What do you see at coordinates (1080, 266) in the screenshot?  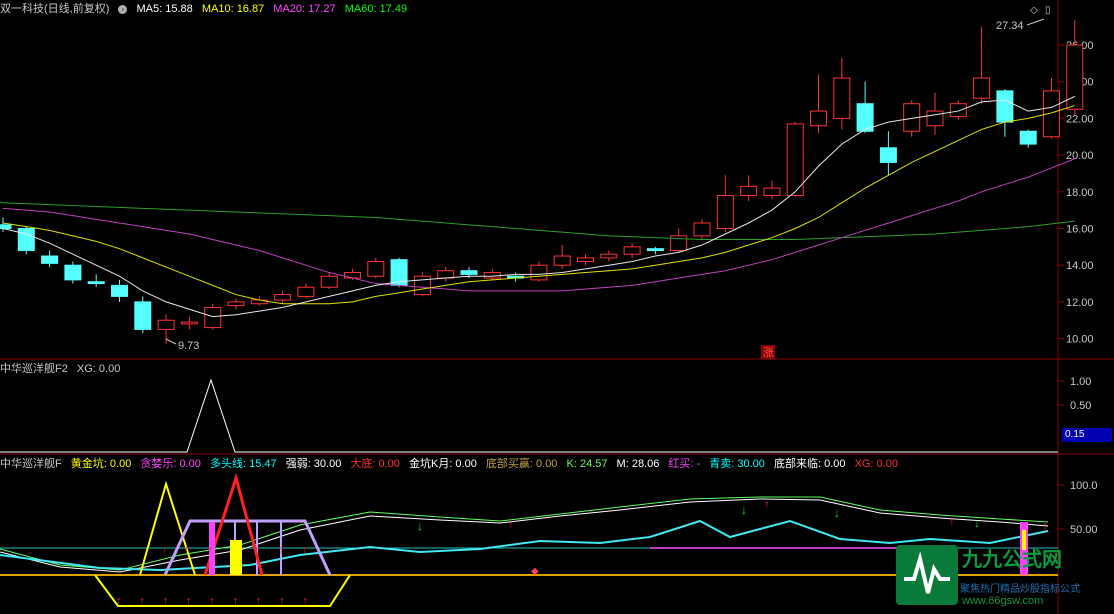 I see `price-axis-label: 14.00` at bounding box center [1080, 266].